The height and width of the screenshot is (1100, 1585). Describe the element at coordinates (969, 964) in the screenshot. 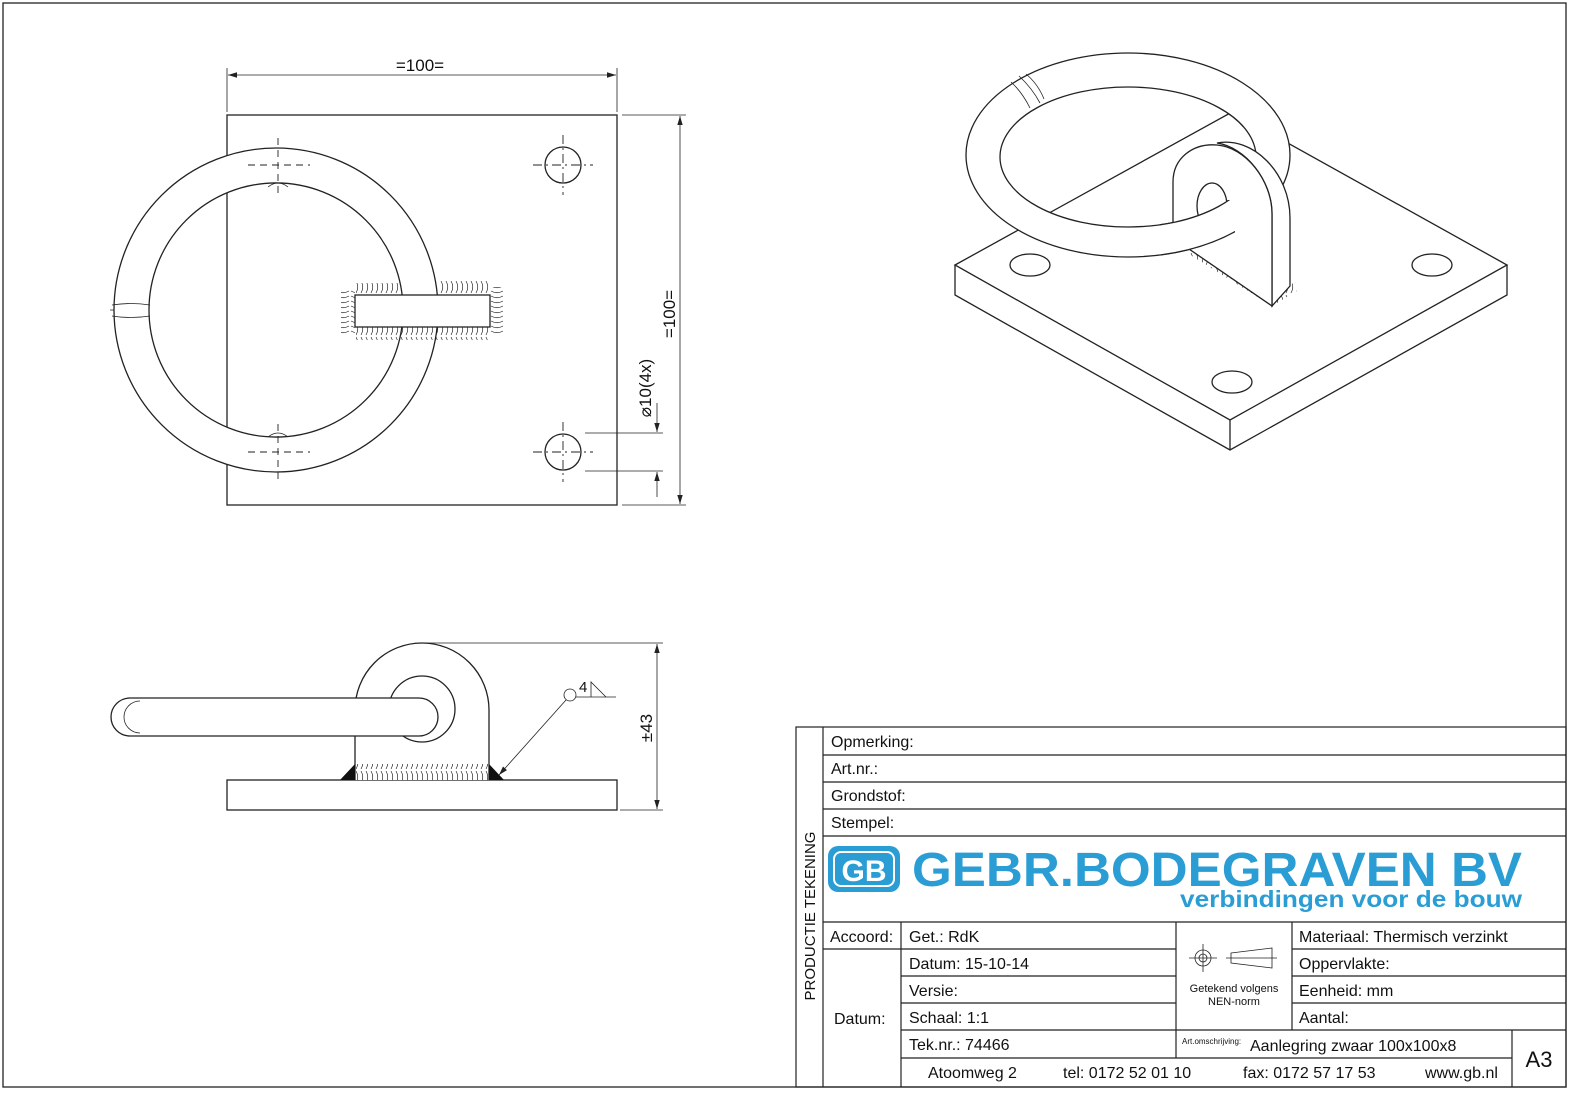

I see `field-datum: Datum: 15-10-14` at that location.